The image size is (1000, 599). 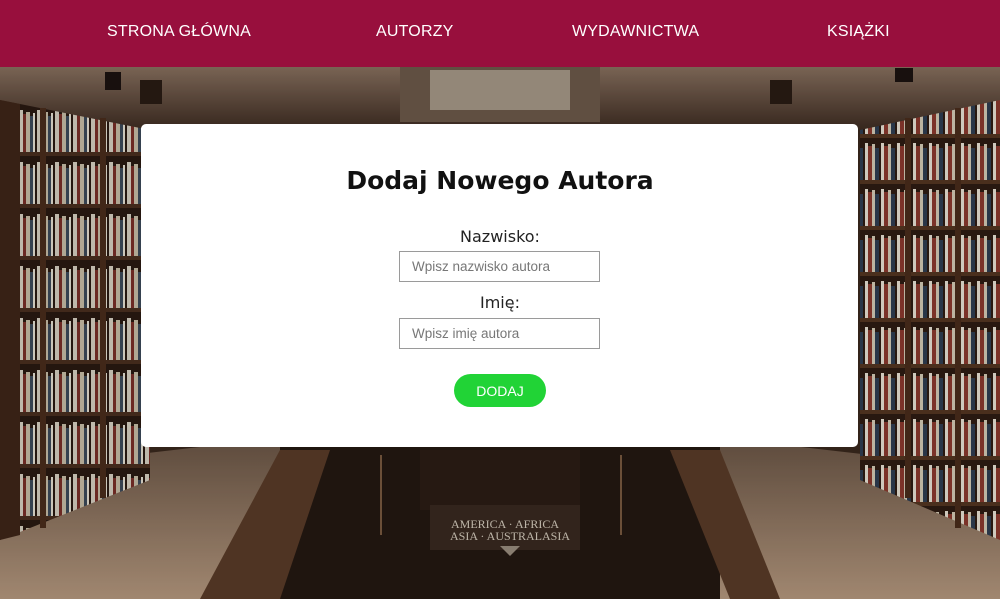 I want to click on surname-label: Nazwisko:, so click(x=500, y=236).